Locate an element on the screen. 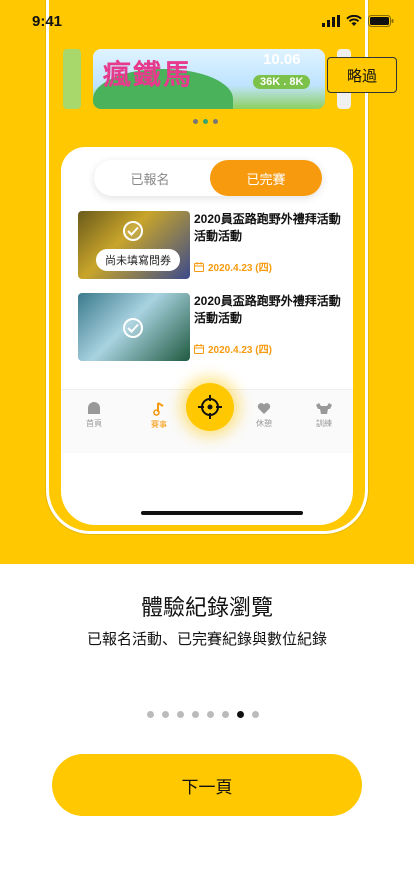 The image size is (414, 896). signal-icon is located at coordinates (331, 21).